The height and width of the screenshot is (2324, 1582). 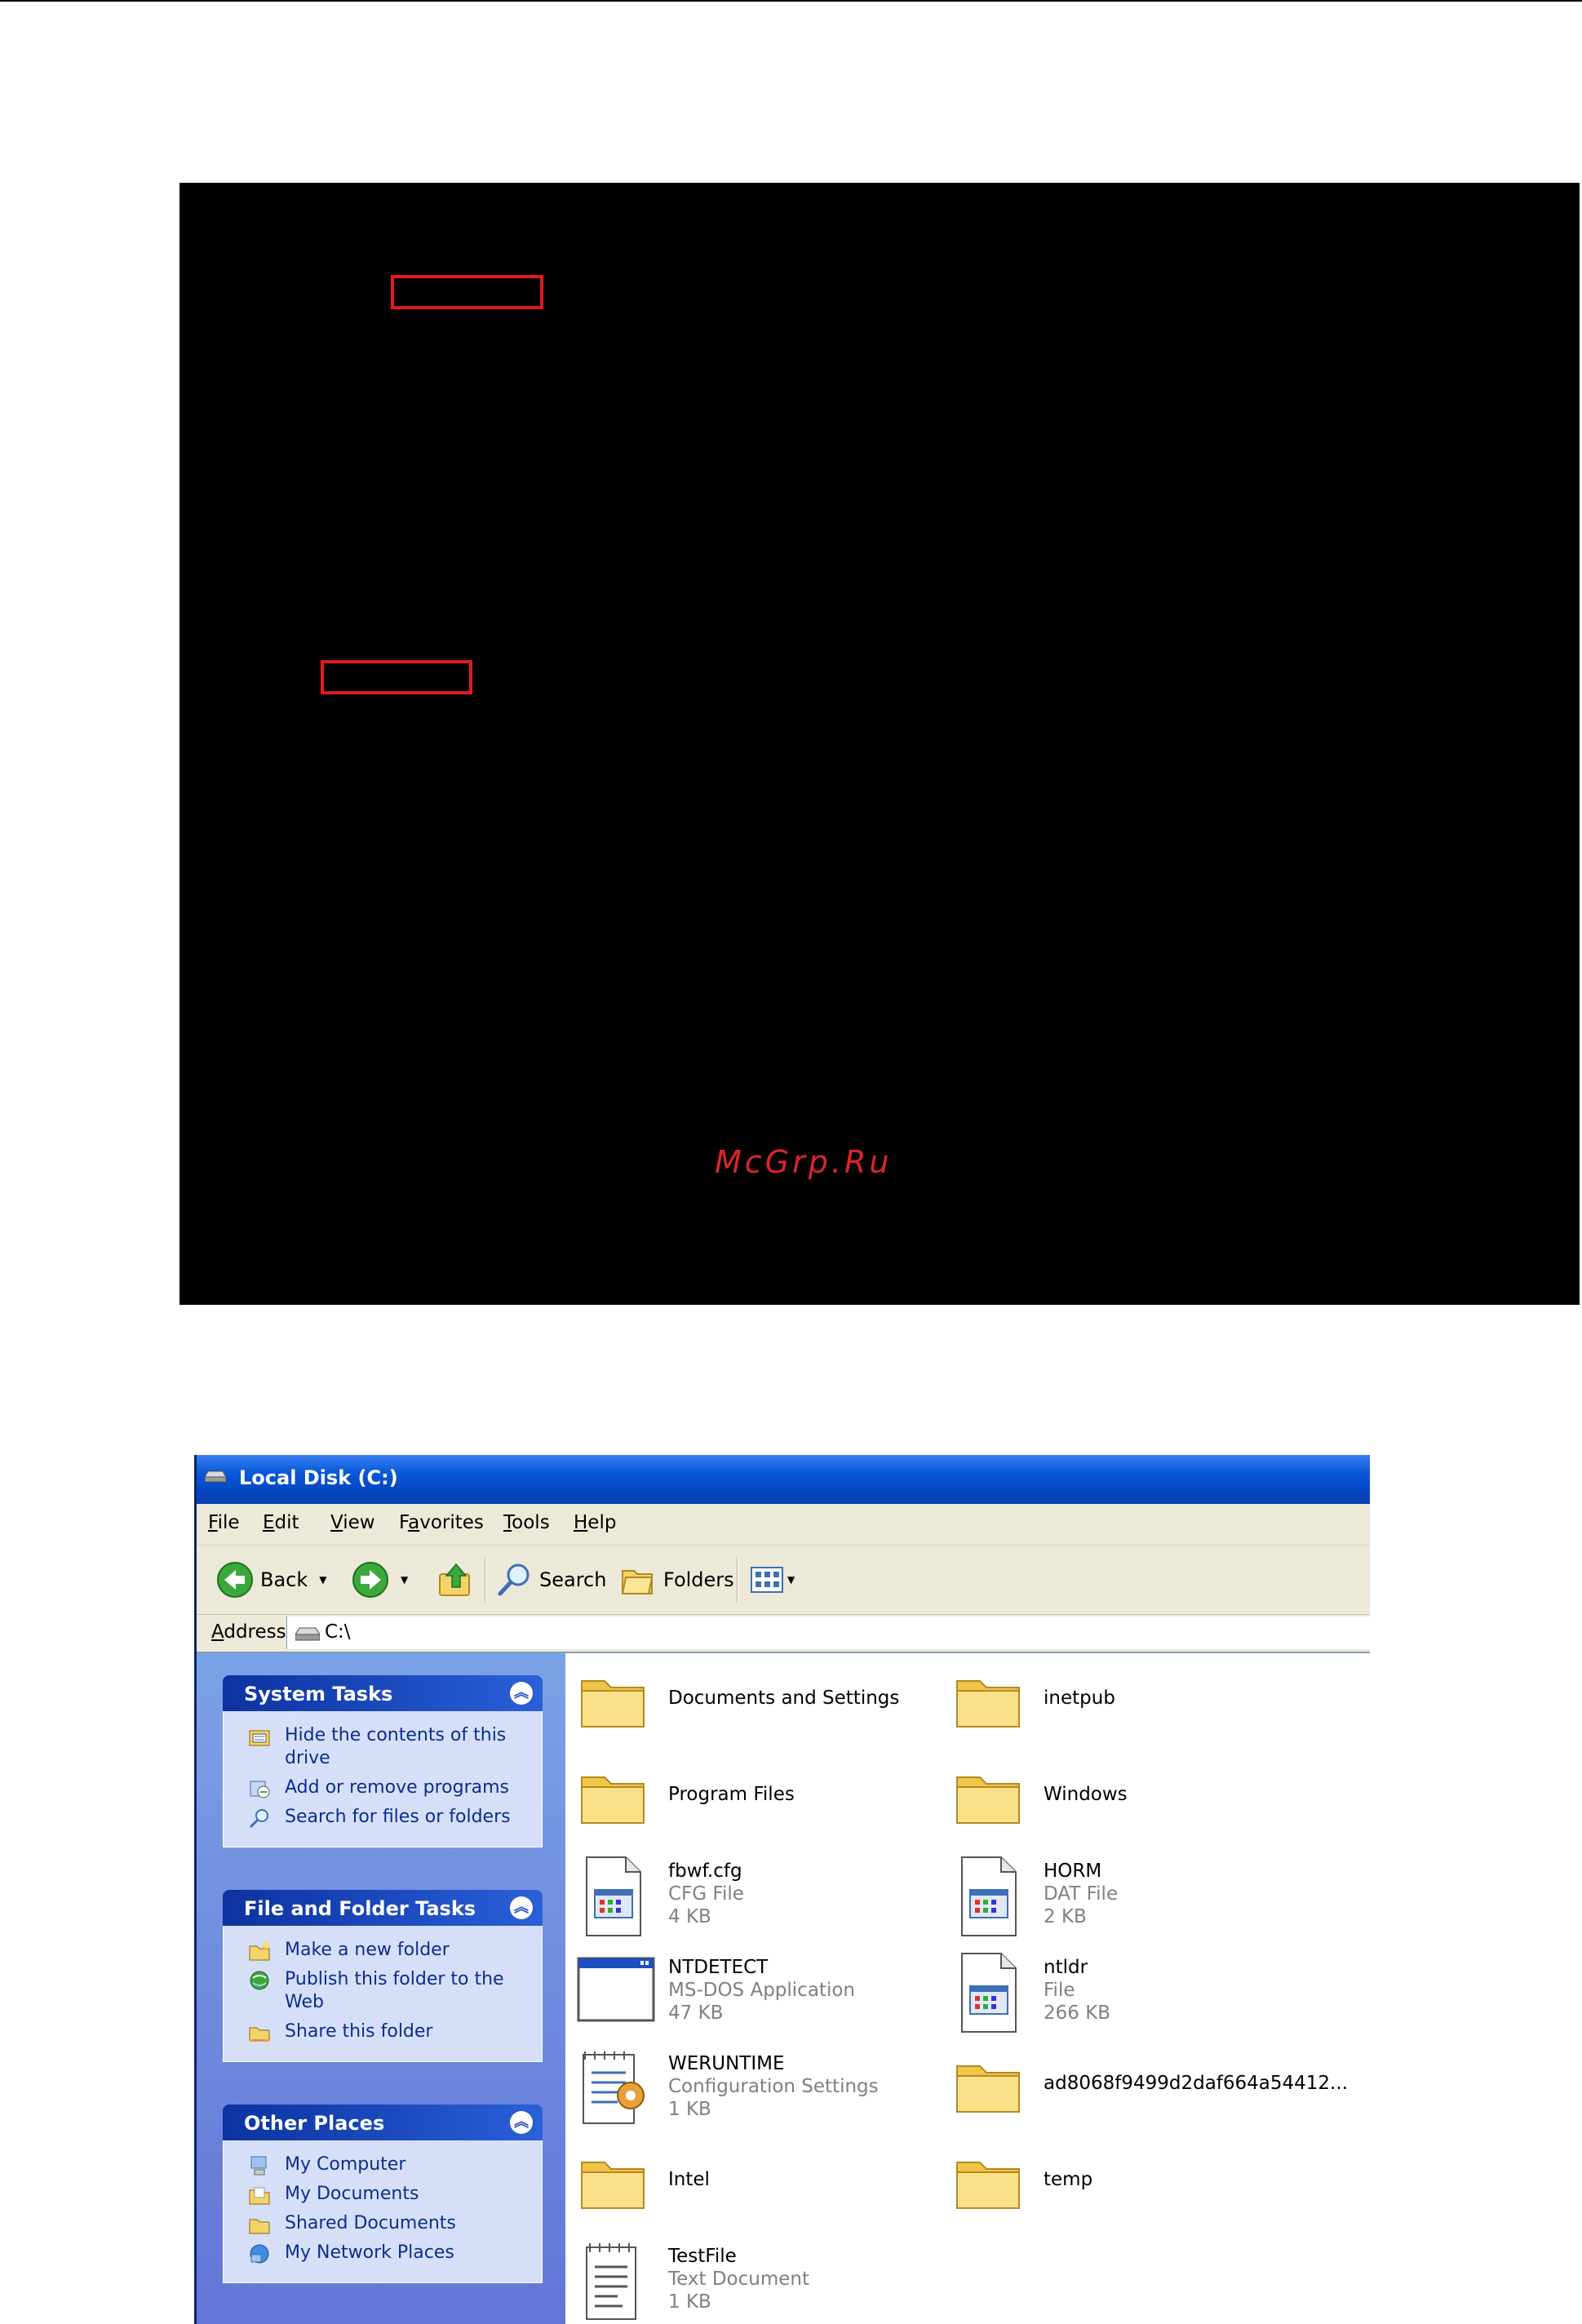 I want to click on file-item: fbwf.cfg CFG File 4 KB, so click(x=758, y=1897).